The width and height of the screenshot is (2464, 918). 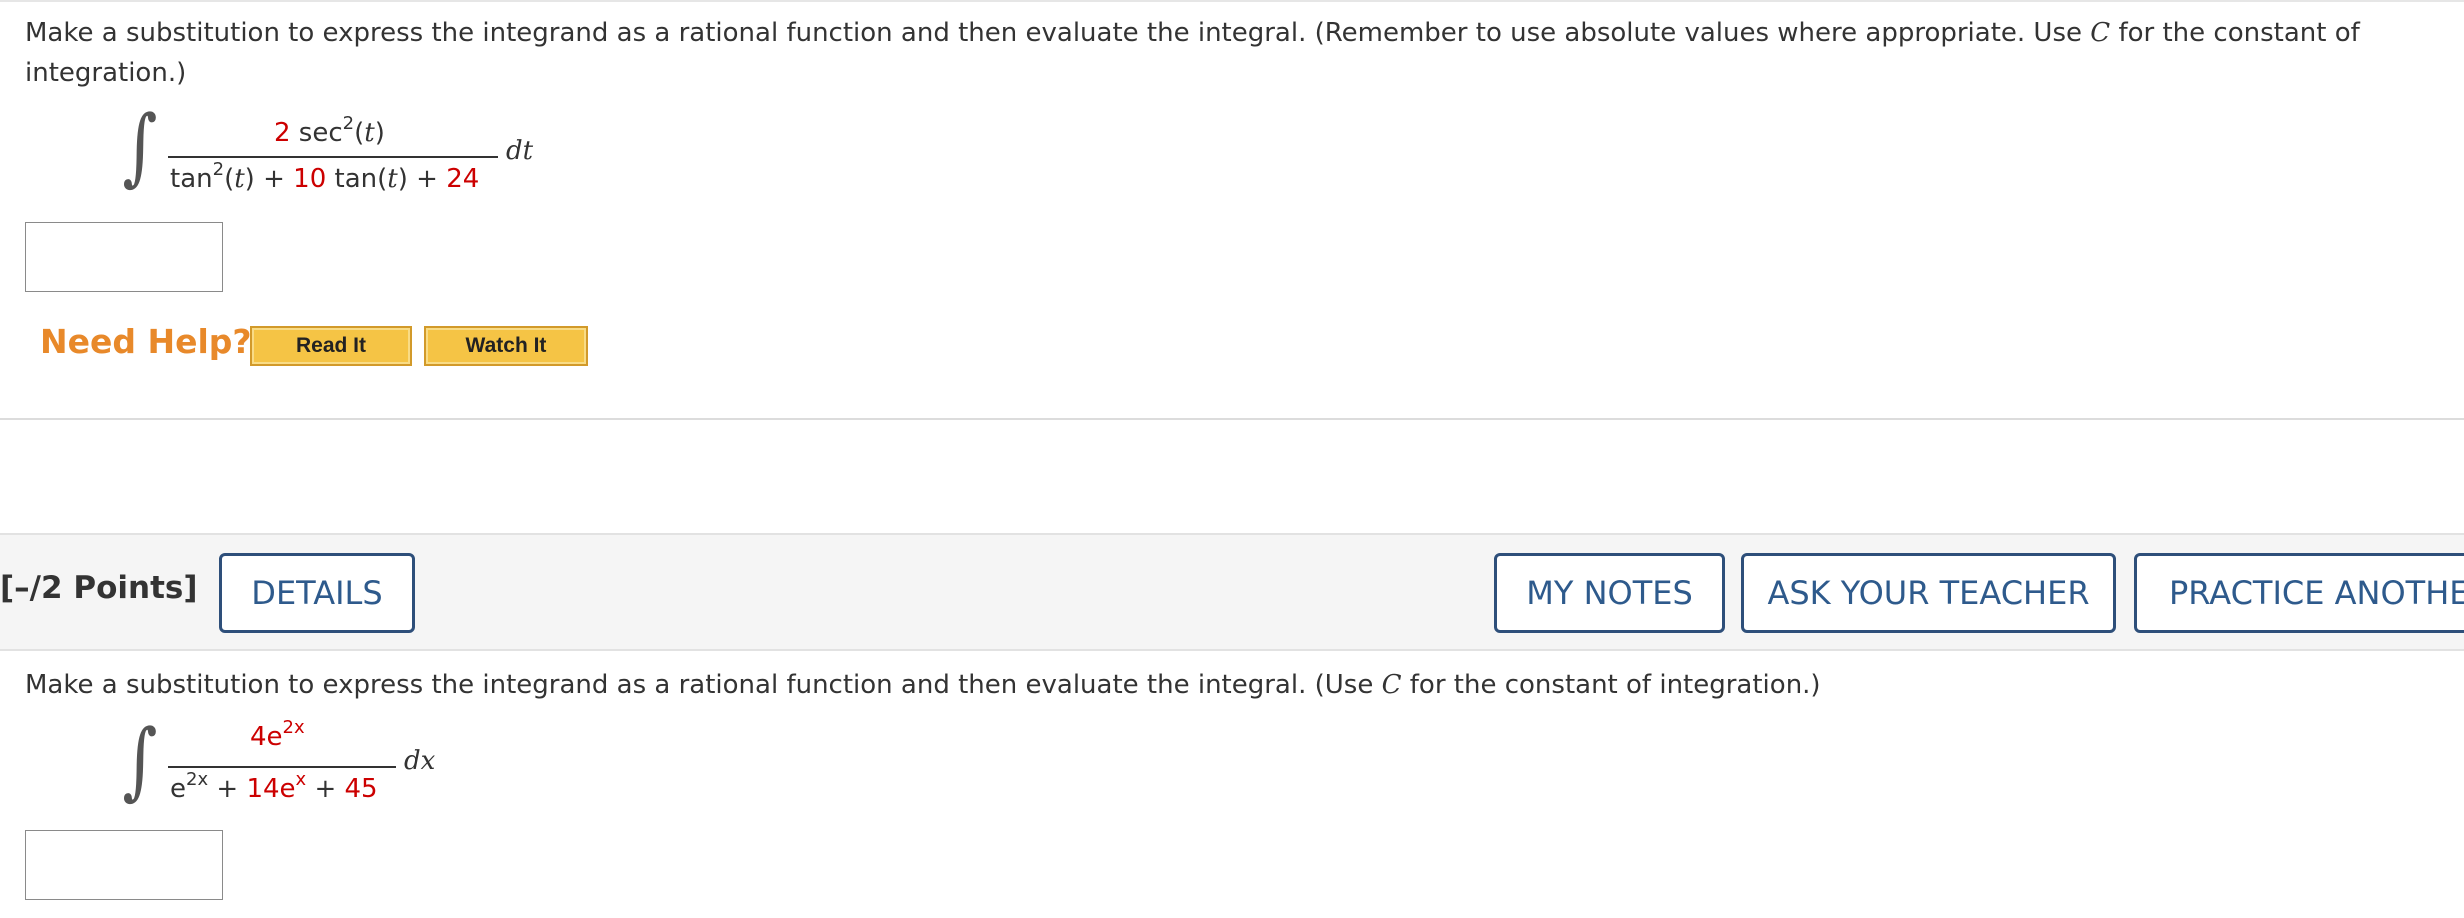 I want to click on numerator: 4e2x, so click(x=277, y=735).